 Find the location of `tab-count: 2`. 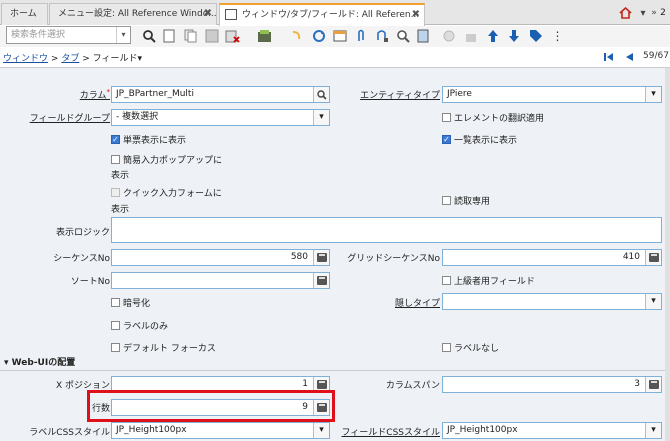

tab-count: 2 is located at coordinates (663, 13).